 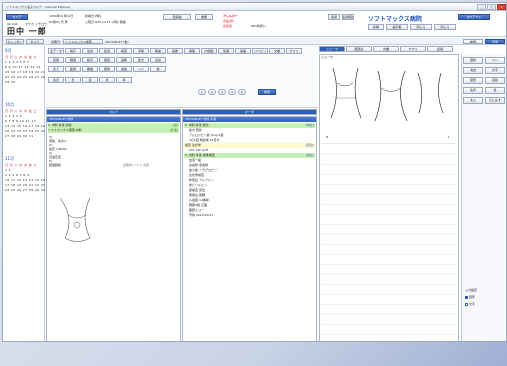 What do you see at coordinates (473, 70) in the screenshot?
I see `palette-tool-button: 消去` at bounding box center [473, 70].